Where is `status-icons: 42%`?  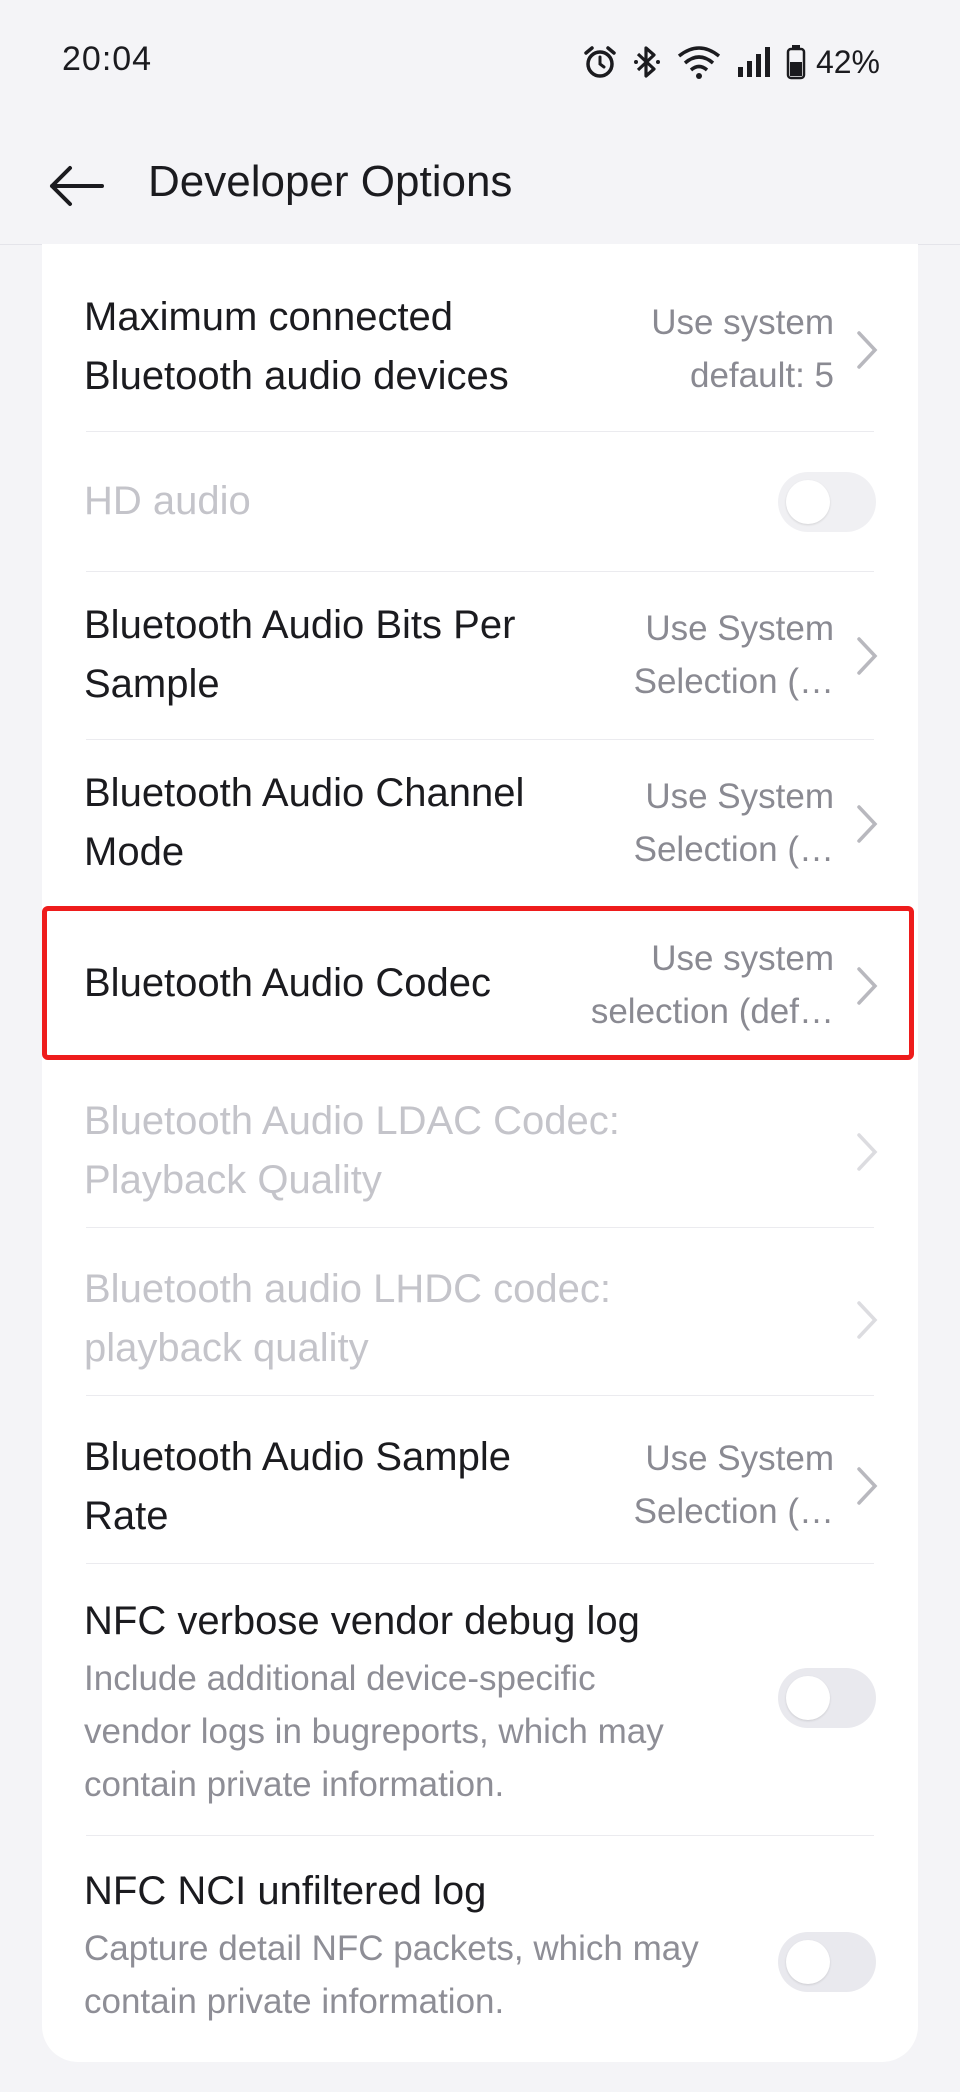 status-icons: 42% is located at coordinates (731, 62).